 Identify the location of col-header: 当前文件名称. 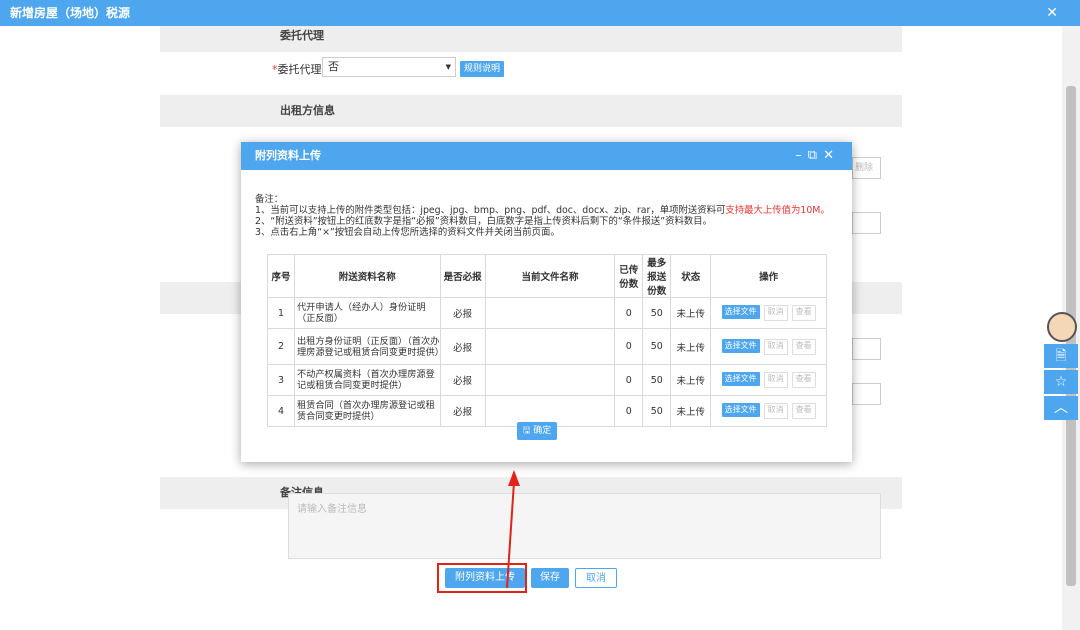
(550, 276).